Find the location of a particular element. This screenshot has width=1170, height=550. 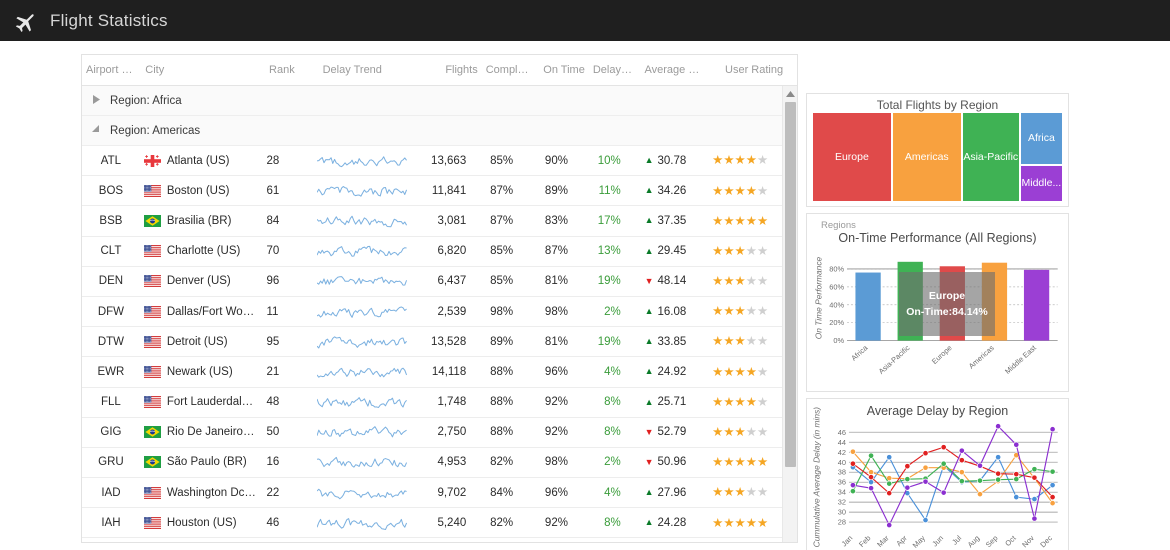

cell-flights: 6,820 is located at coordinates (452, 251).